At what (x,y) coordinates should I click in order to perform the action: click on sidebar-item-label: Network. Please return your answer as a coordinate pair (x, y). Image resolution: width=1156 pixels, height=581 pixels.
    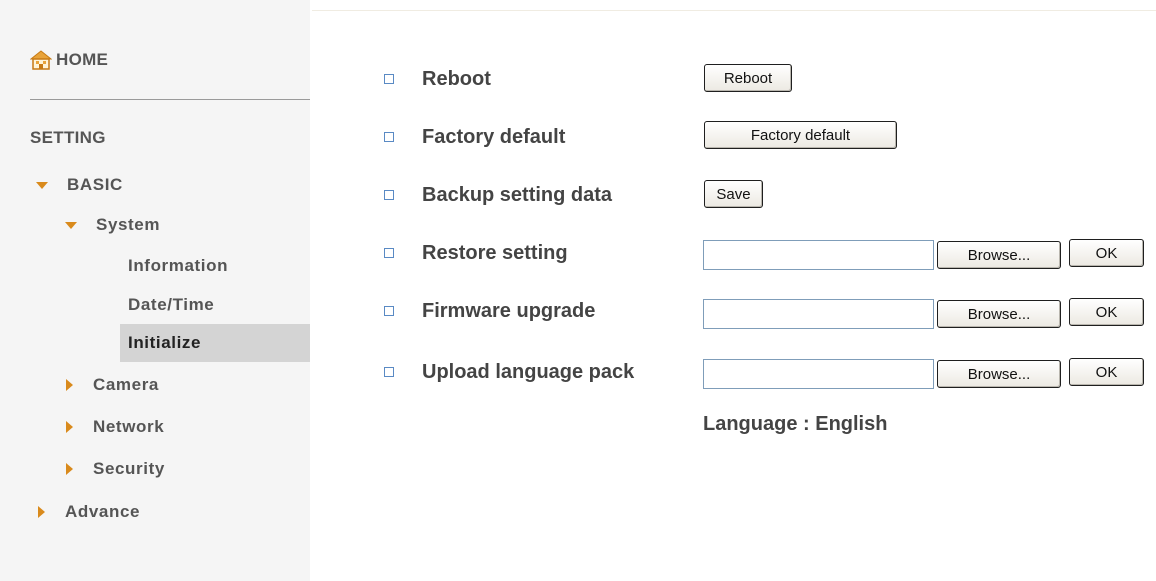
    Looking at the image, I should click on (129, 426).